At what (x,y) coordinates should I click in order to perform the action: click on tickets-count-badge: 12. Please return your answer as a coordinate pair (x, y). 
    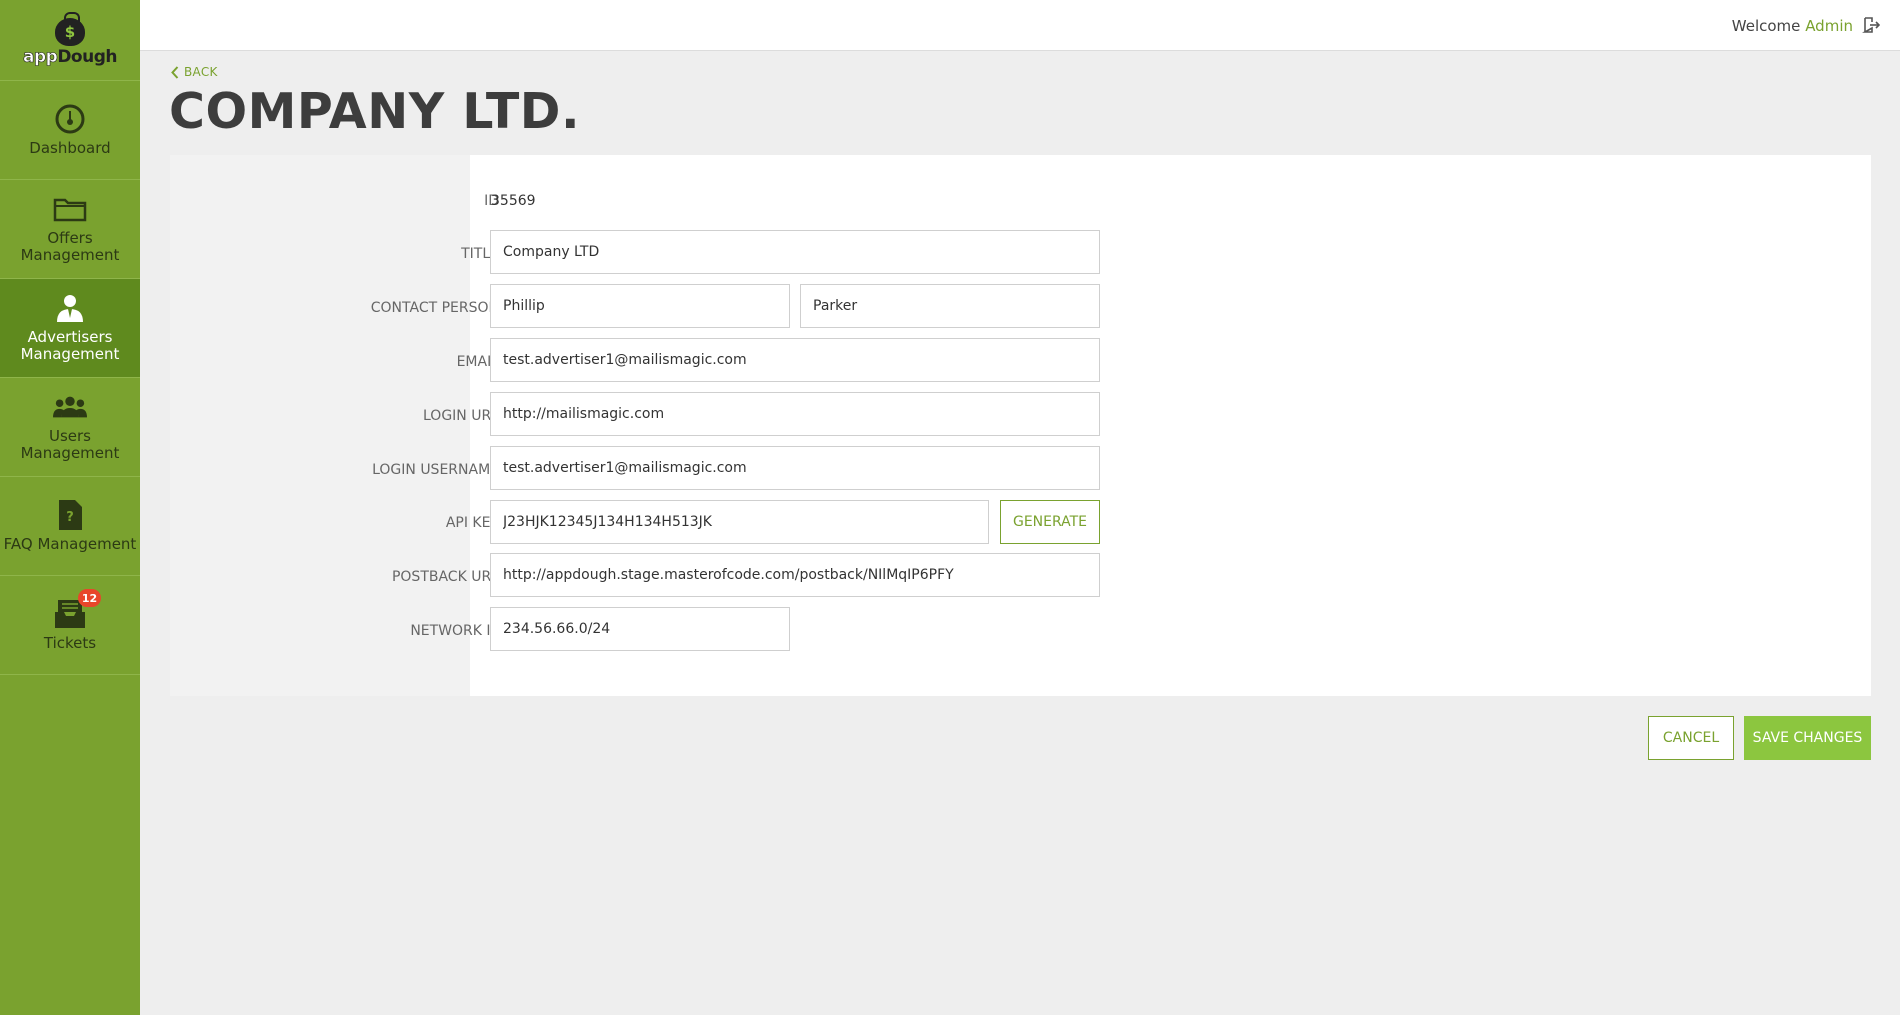
    Looking at the image, I should click on (89, 598).